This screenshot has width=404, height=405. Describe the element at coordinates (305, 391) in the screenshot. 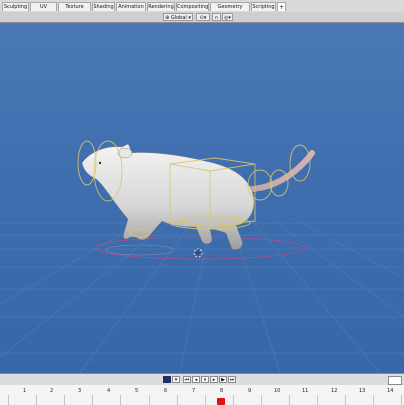

I see `frame-label: 11` at that location.